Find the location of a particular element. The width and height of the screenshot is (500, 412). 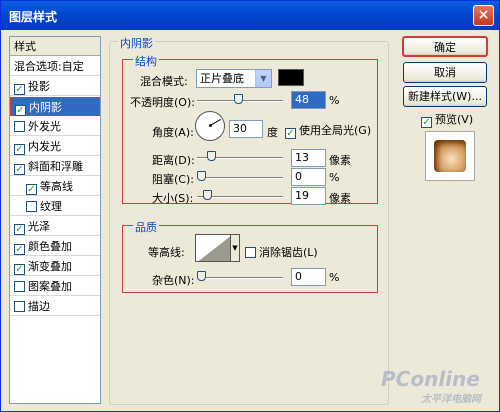

antialias-checkbox-wrap: 消除锯齿(L) is located at coordinates (281, 252).